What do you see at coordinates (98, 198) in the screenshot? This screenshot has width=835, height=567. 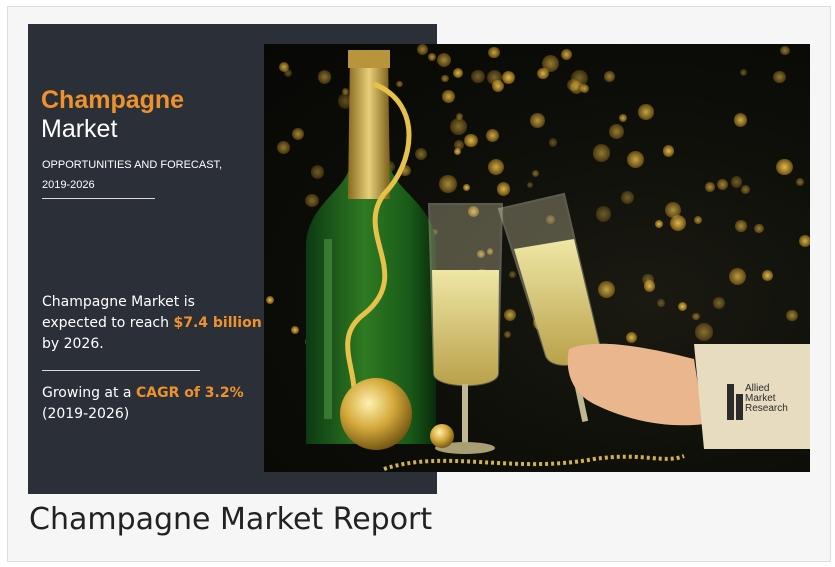 I see `subtitle-divider` at bounding box center [98, 198].